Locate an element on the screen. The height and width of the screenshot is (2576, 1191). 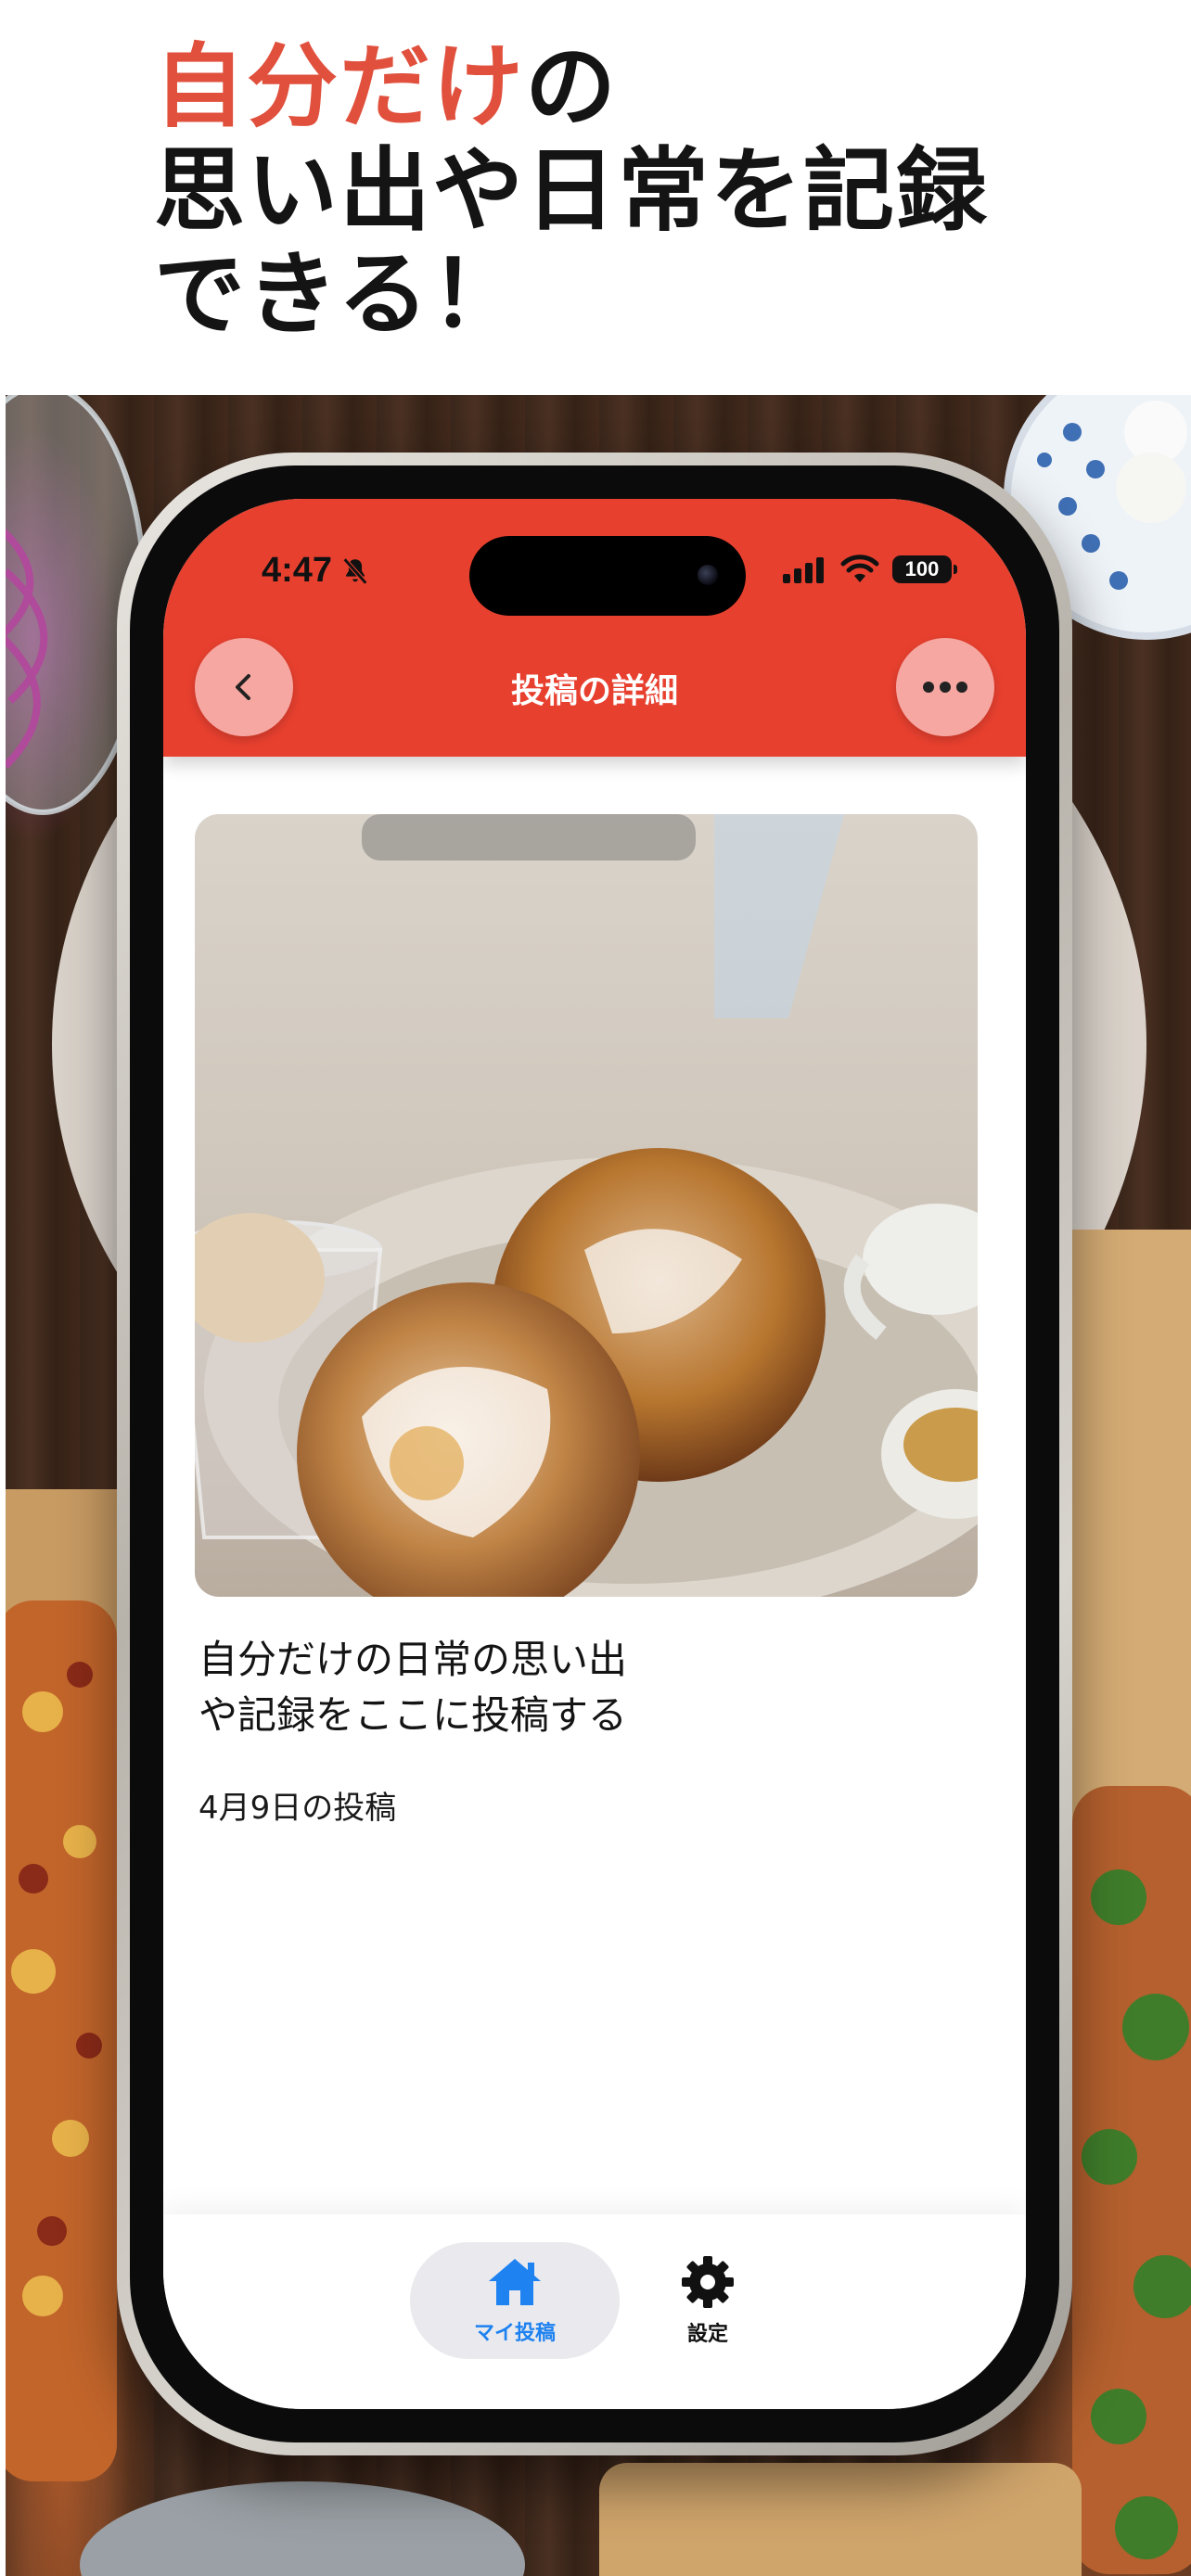
status-time-text: 4:47 is located at coordinates (297, 570).